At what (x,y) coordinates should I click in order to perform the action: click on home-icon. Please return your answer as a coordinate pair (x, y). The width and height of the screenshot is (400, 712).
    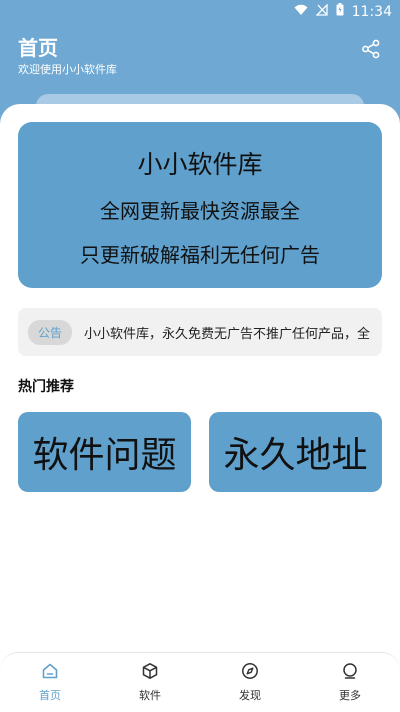
    Looking at the image, I should click on (50, 672).